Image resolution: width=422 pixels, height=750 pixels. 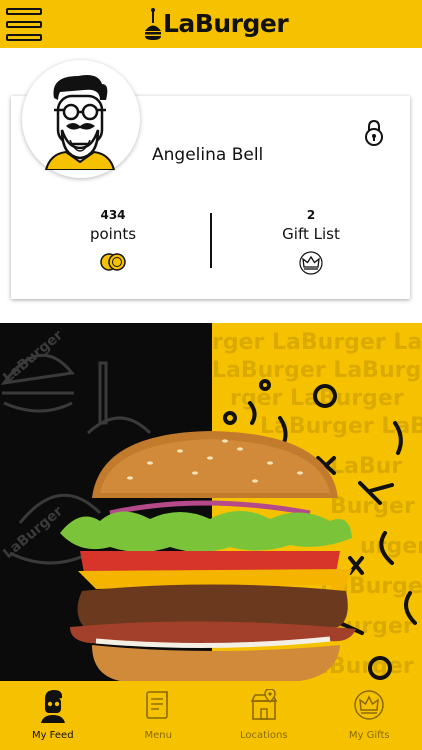 I want to click on brand-name: LaBurger, so click(x=226, y=23).